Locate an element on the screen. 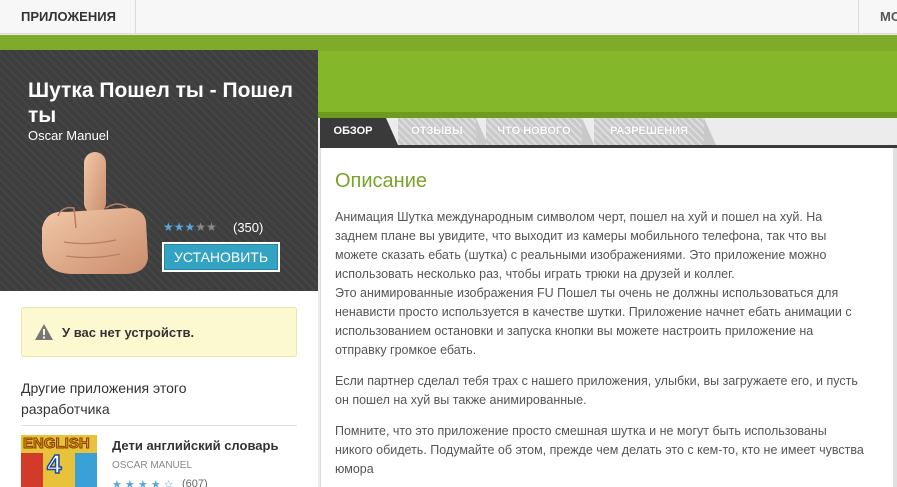 The width and height of the screenshot is (897, 487). tab-reviews: ОТЗЫВЫ is located at coordinates (443, 131).